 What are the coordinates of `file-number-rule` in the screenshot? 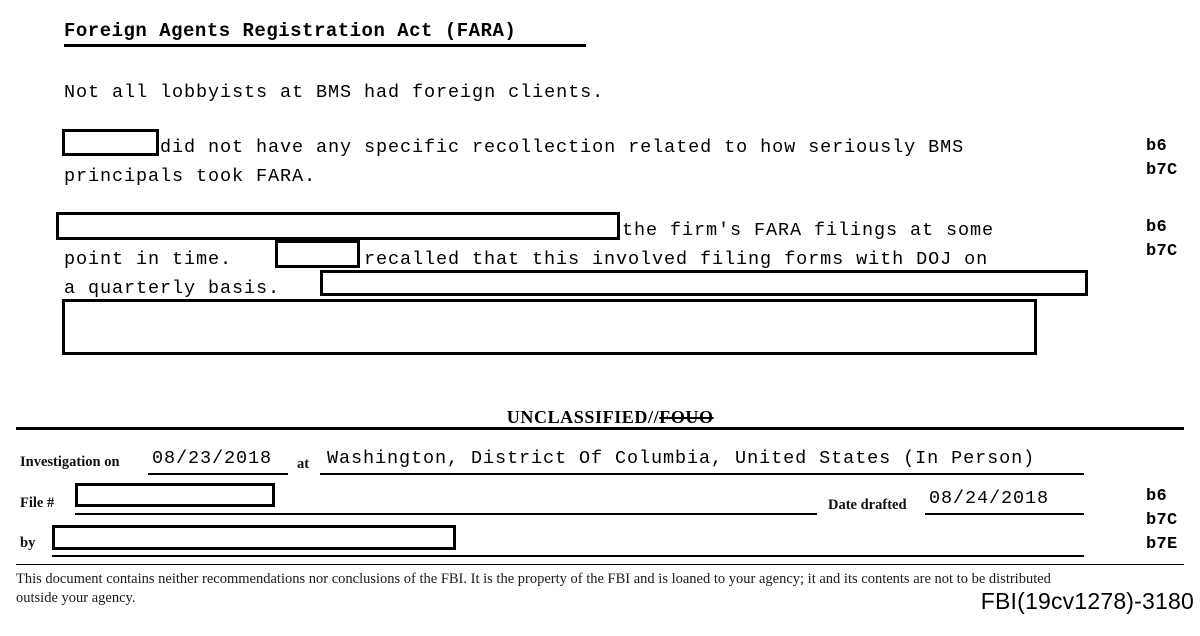 It's located at (446, 514).